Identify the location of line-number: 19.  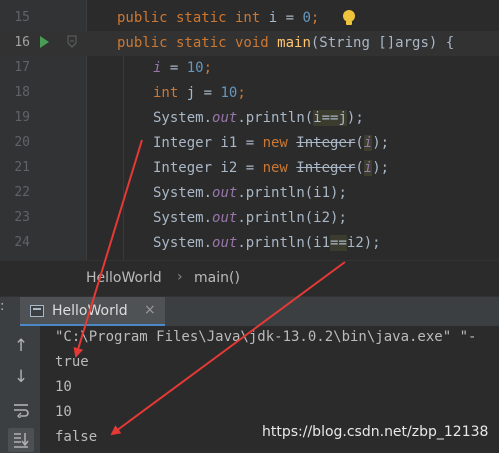
(22, 117).